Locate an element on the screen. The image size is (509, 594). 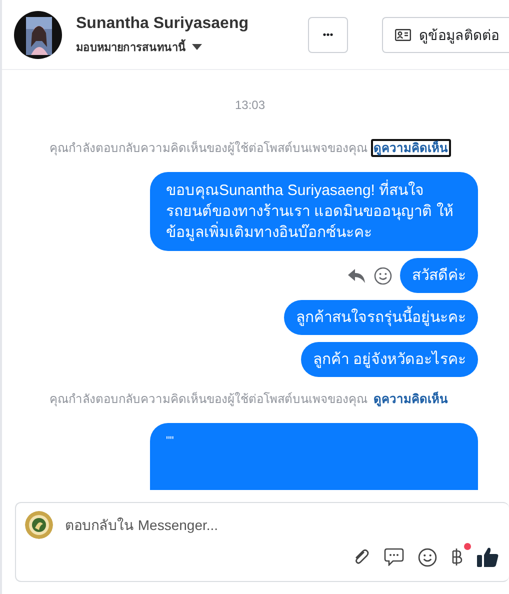
more-button: ••• is located at coordinates (328, 35).